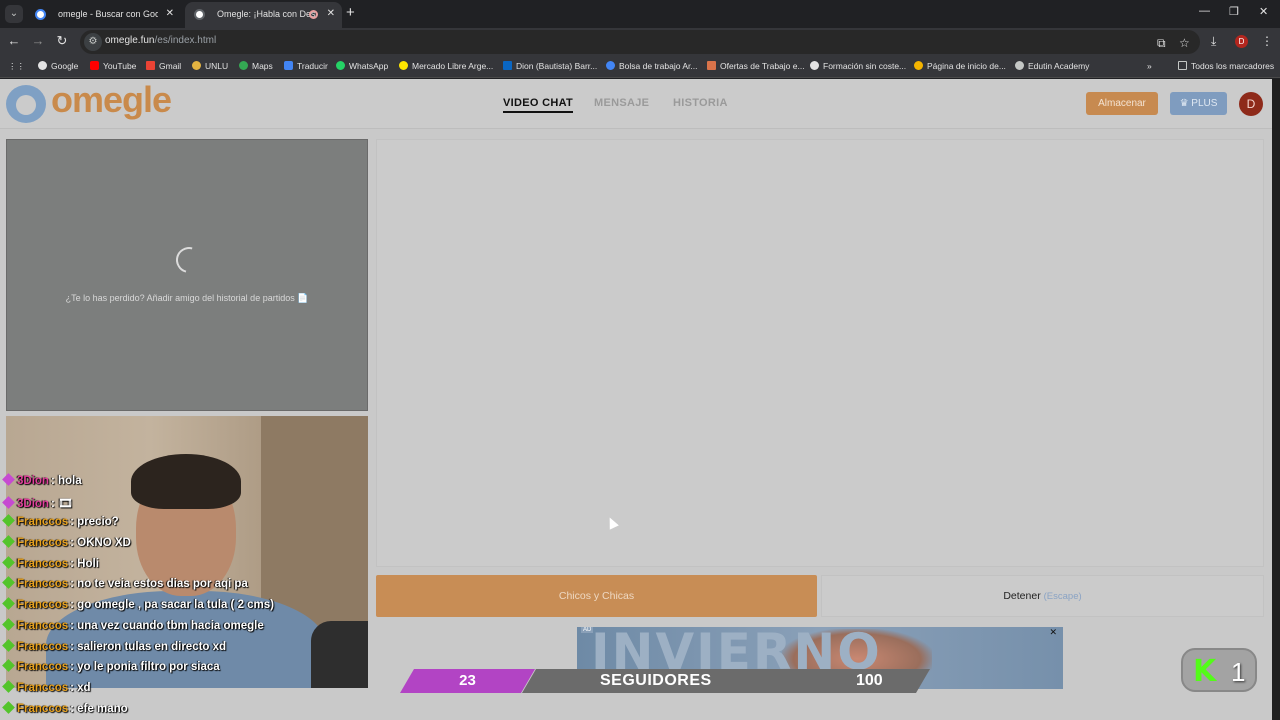 The image size is (1280, 720). I want to click on bookmark-whatsapp: WhatsApp, so click(362, 66).